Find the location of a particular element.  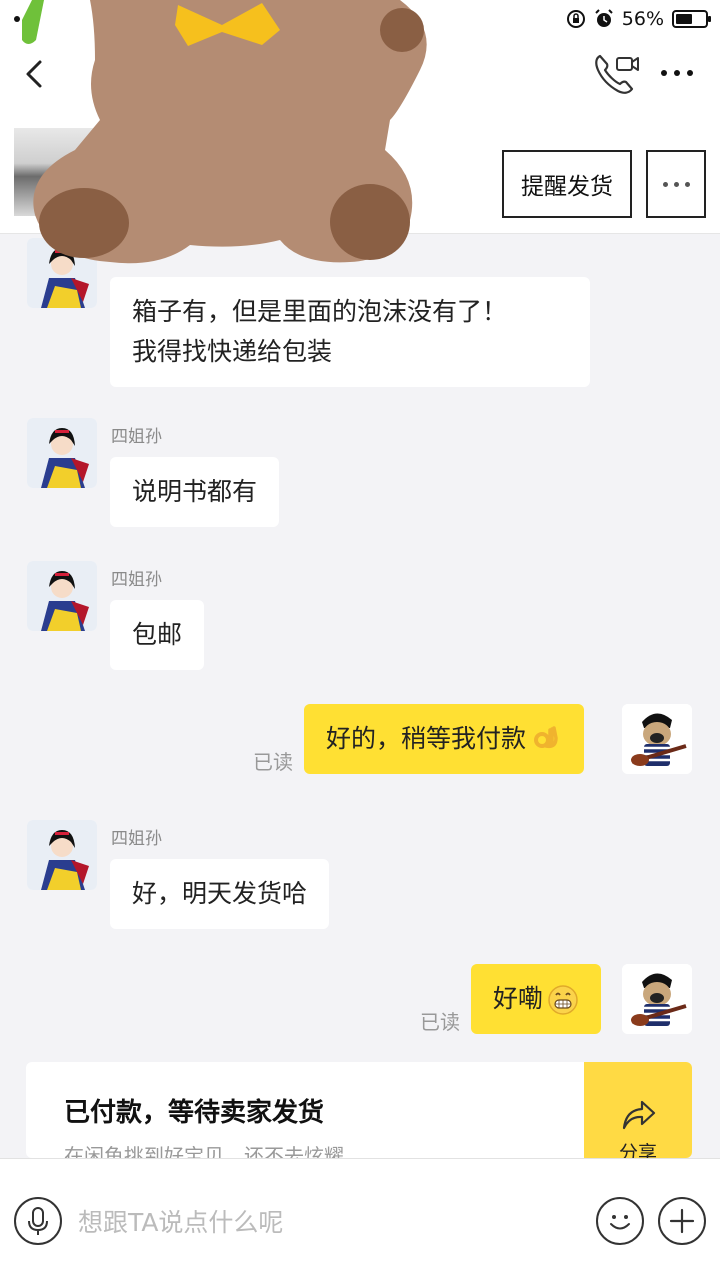

message-bubble: 说明书都有 is located at coordinates (195, 492).